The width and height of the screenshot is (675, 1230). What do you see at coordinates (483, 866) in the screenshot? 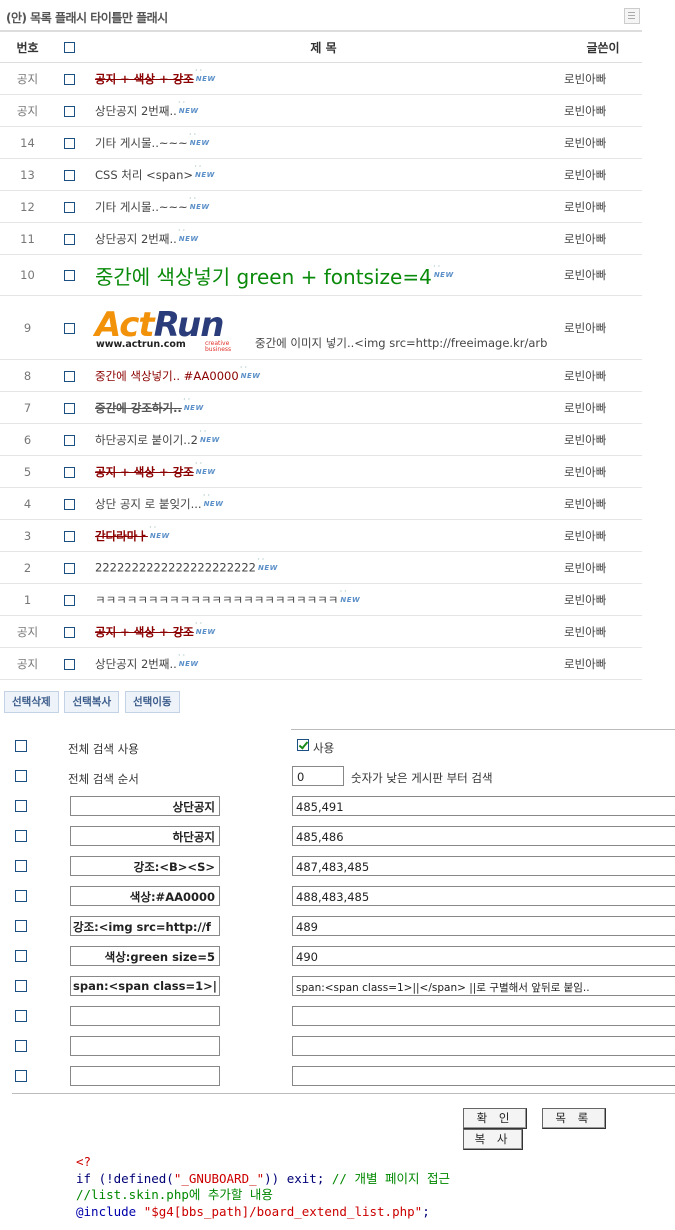
I see `setting-value-input: 487,483,485` at bounding box center [483, 866].